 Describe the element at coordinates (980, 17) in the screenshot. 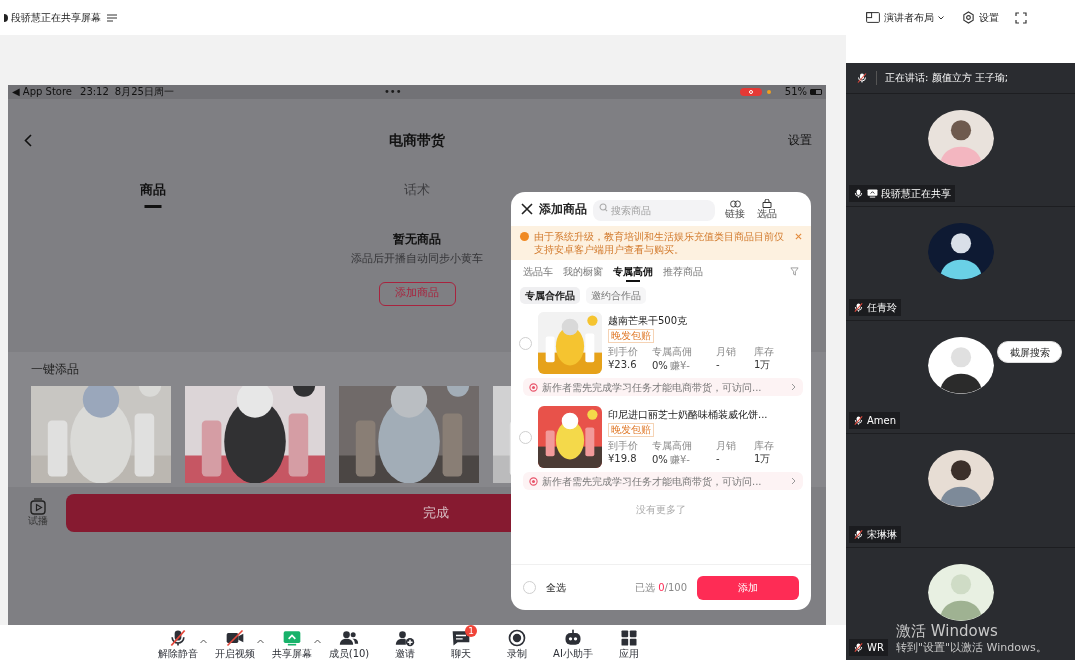

I see `settings-button: 设置` at that location.